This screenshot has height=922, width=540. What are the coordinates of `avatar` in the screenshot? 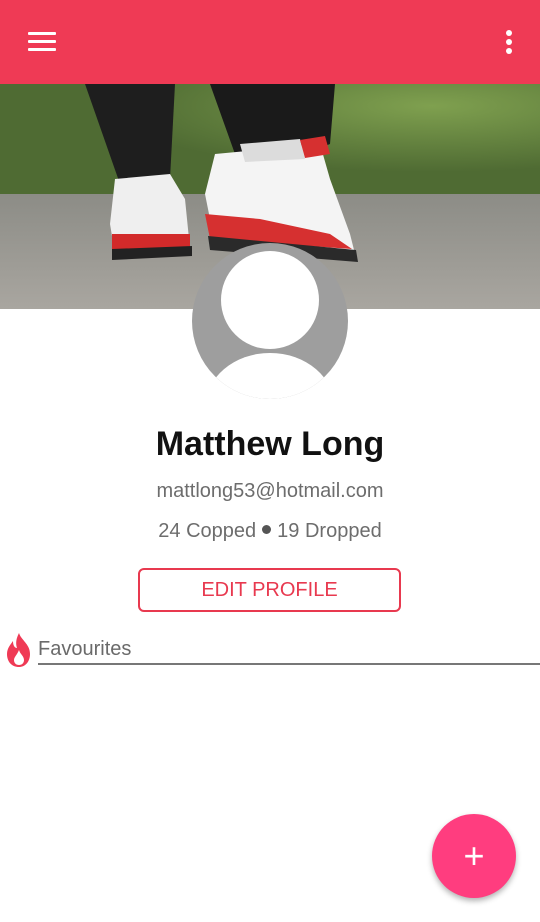 It's located at (270, 321).